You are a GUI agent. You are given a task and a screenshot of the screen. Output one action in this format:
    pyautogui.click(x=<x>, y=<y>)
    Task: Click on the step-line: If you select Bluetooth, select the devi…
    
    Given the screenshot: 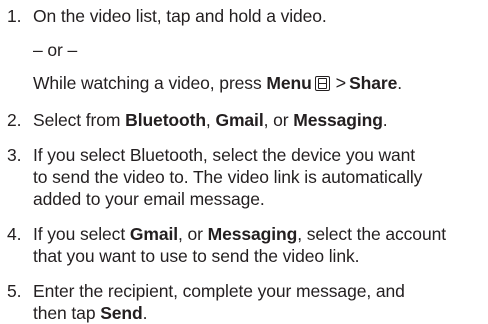 What is the action you would take?
    pyautogui.click(x=224, y=155)
    